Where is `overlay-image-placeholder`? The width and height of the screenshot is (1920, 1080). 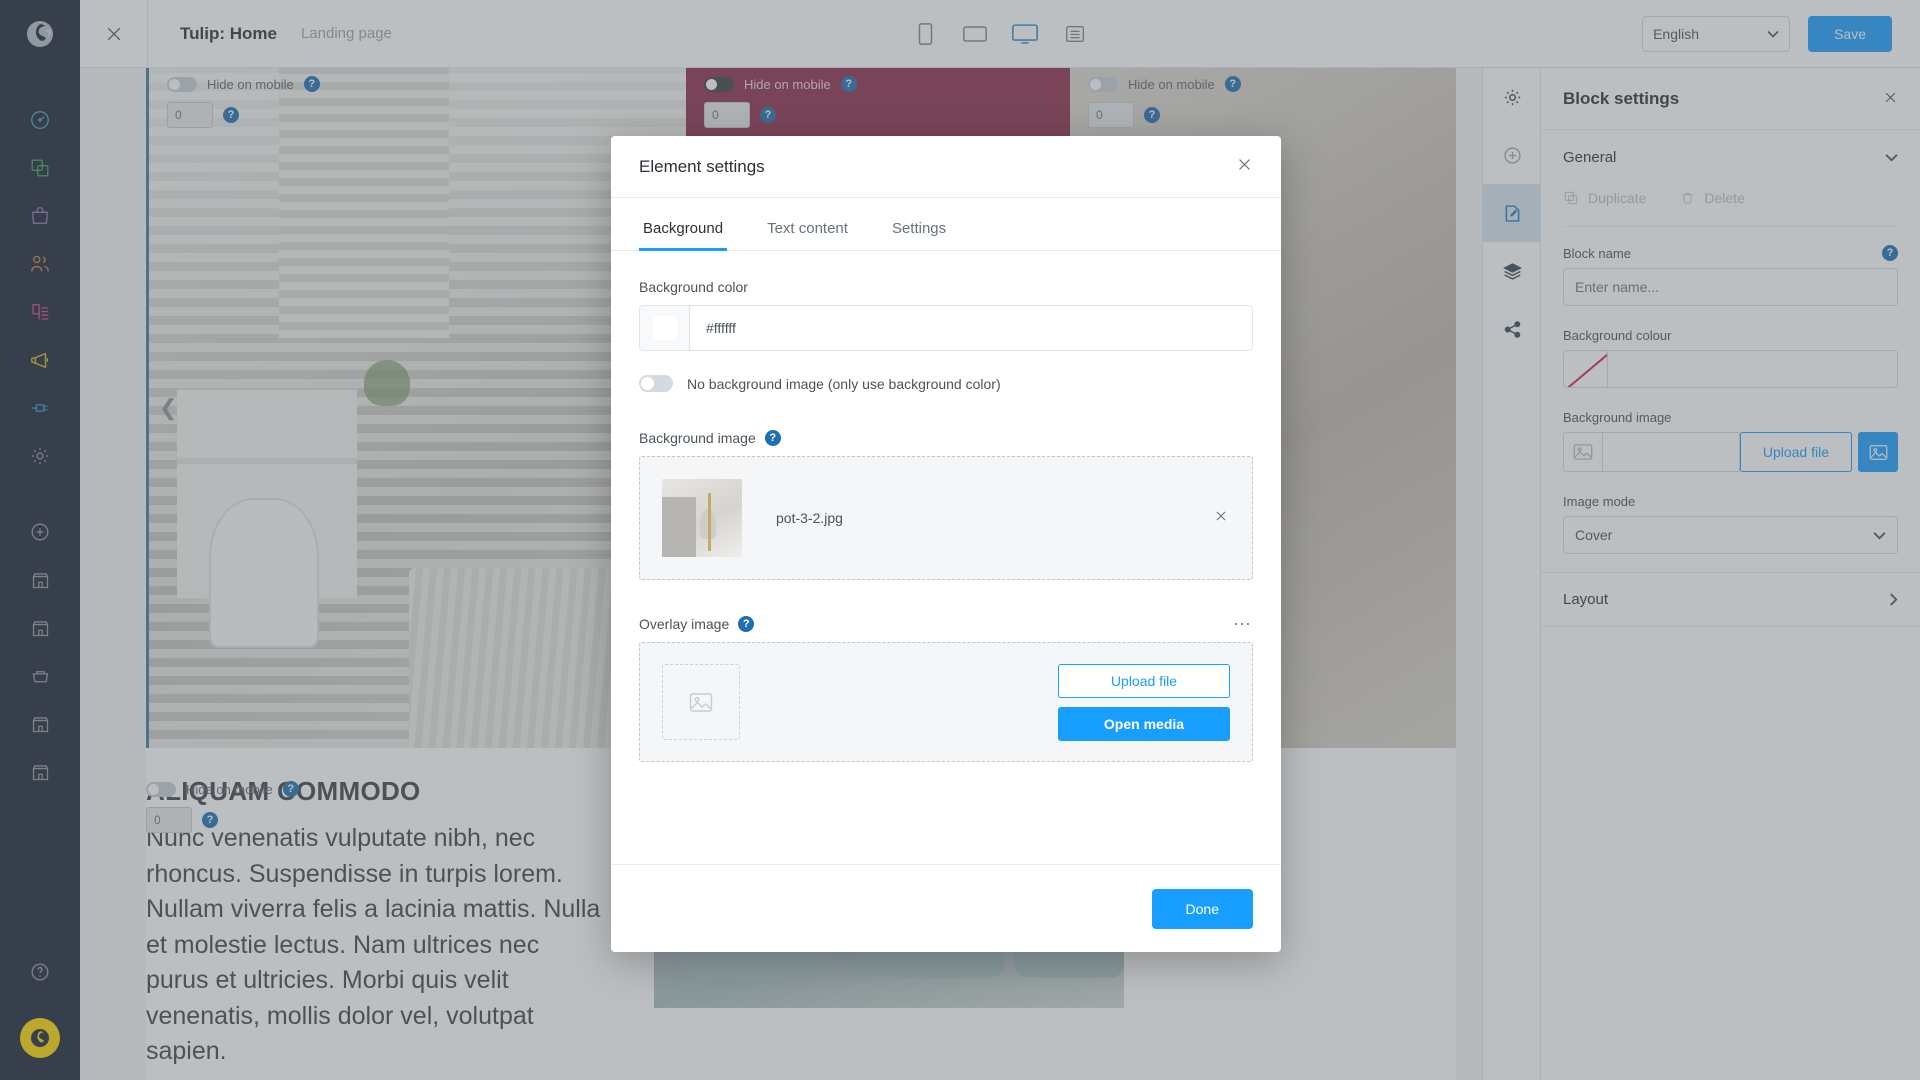 overlay-image-placeholder is located at coordinates (701, 702).